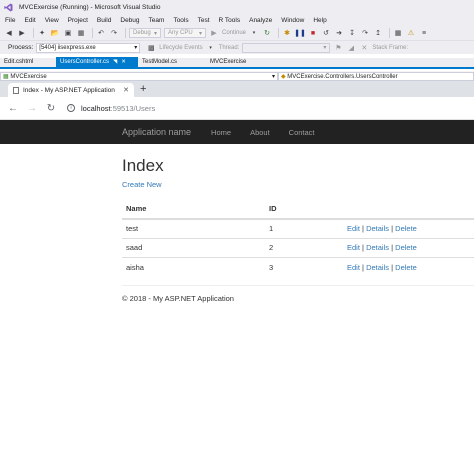 Image resolution: width=474 pixels, height=476 pixels. I want to click on browser-tab-title: Index - My ASP.NET Application, so click(69, 90).